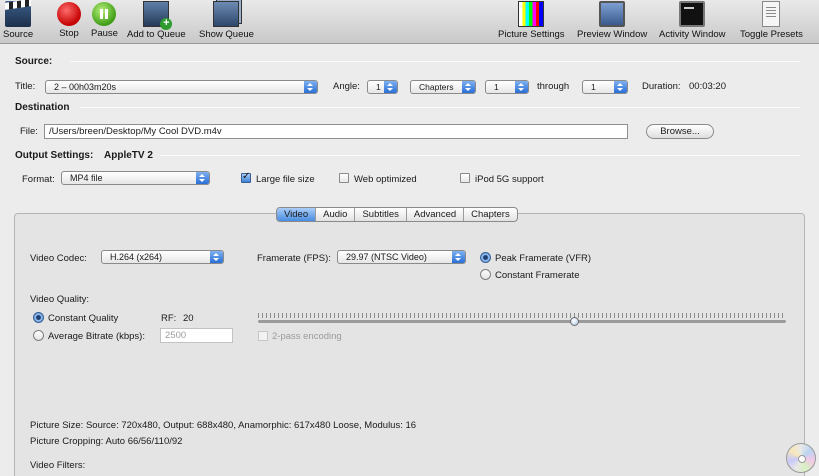 Image resolution: width=819 pixels, height=476 pixels. What do you see at coordinates (58, 465) in the screenshot?
I see `video-filters-label: Video Filters:` at bounding box center [58, 465].